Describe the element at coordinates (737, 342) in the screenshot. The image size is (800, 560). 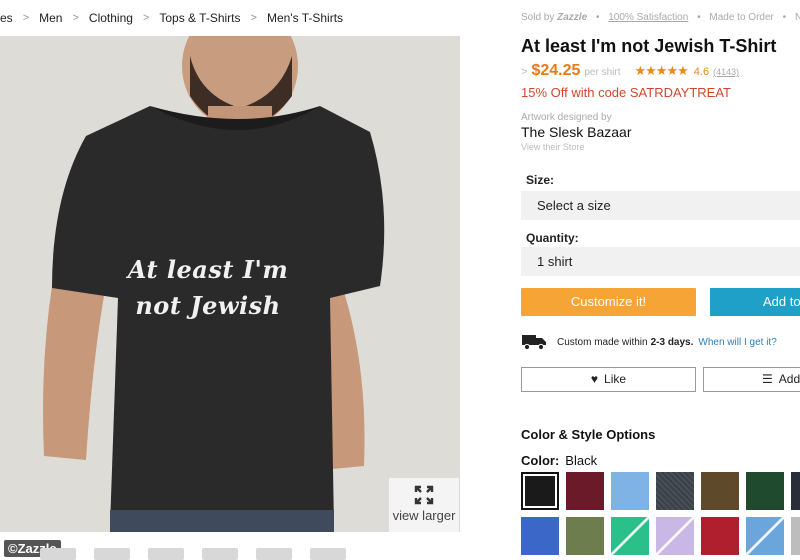
I see `when-will-i-get-it-link: When will I get it?` at that location.